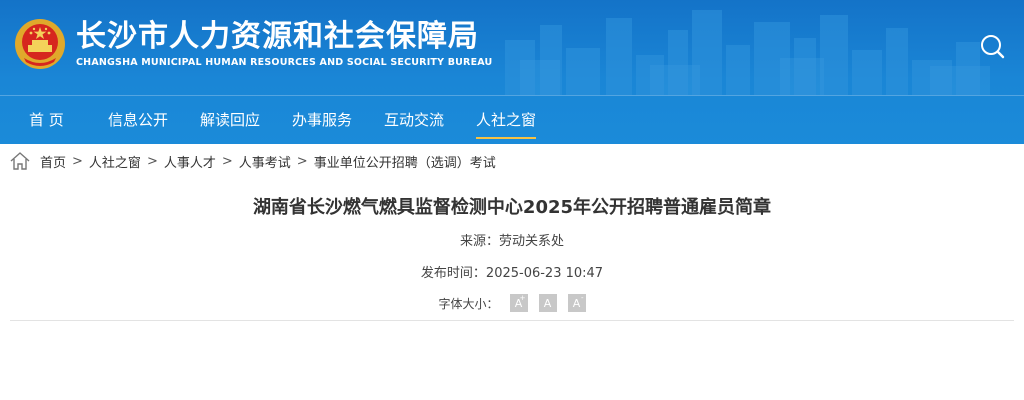 The height and width of the screenshot is (400, 1024). I want to click on font-size-label: 字体大小：, so click(468, 303).